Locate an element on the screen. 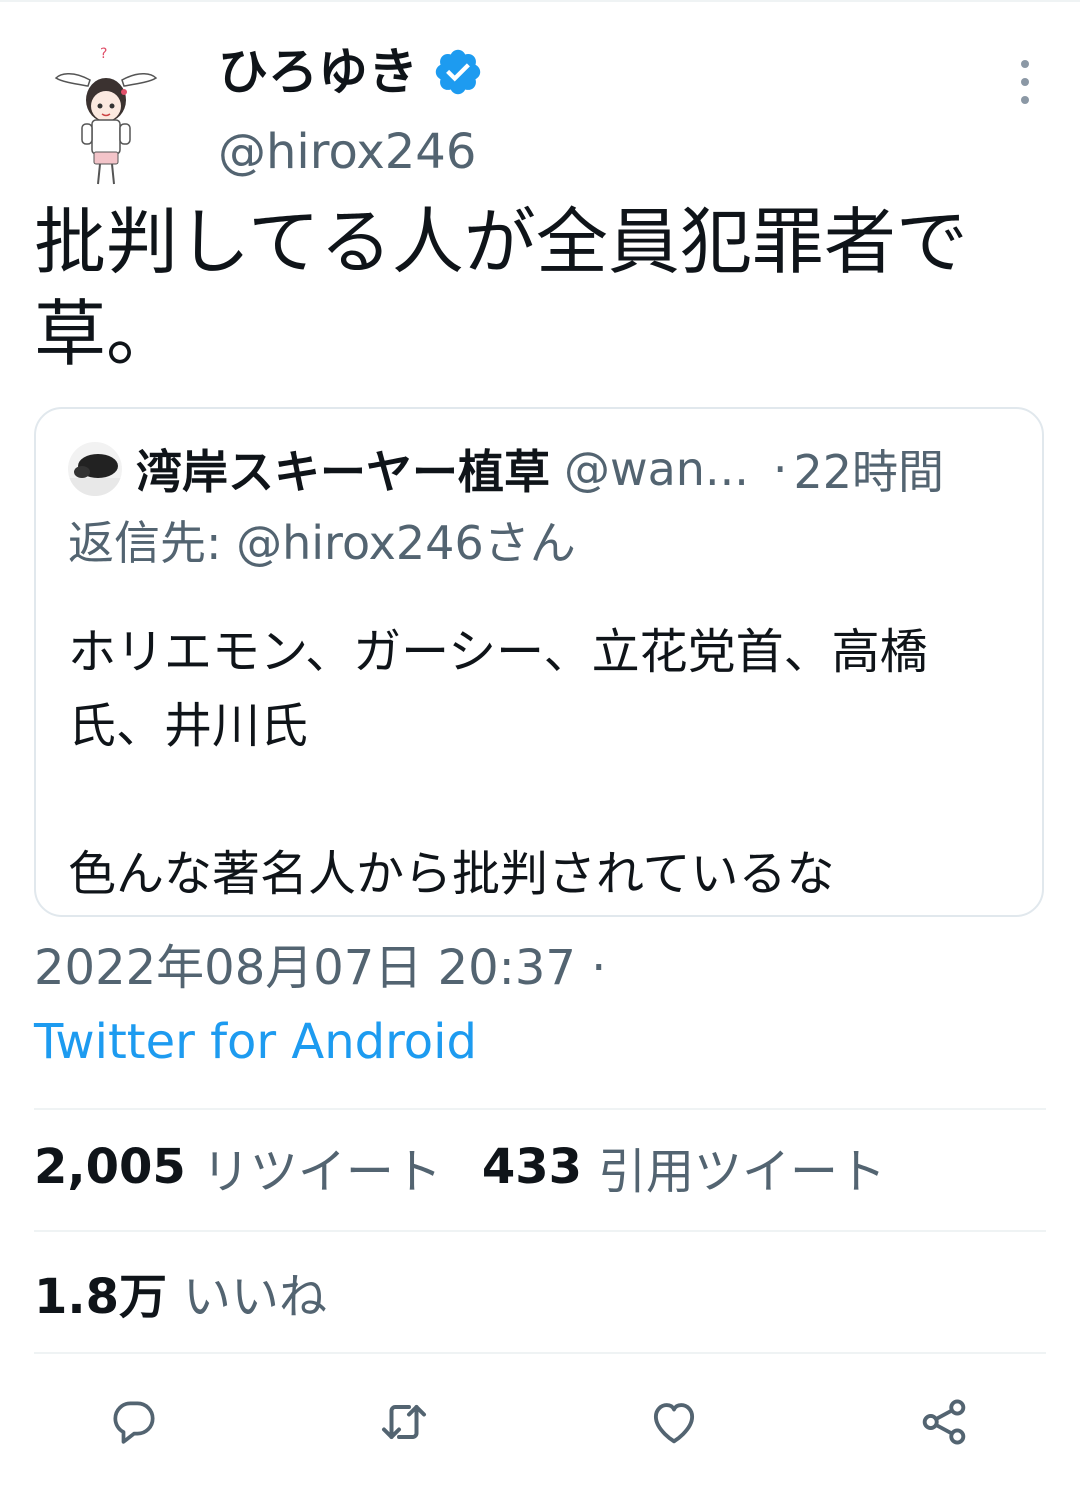  quoted-header: 湾岸スキーヤー植草 @wan... · 22時間 is located at coordinates (548, 470).